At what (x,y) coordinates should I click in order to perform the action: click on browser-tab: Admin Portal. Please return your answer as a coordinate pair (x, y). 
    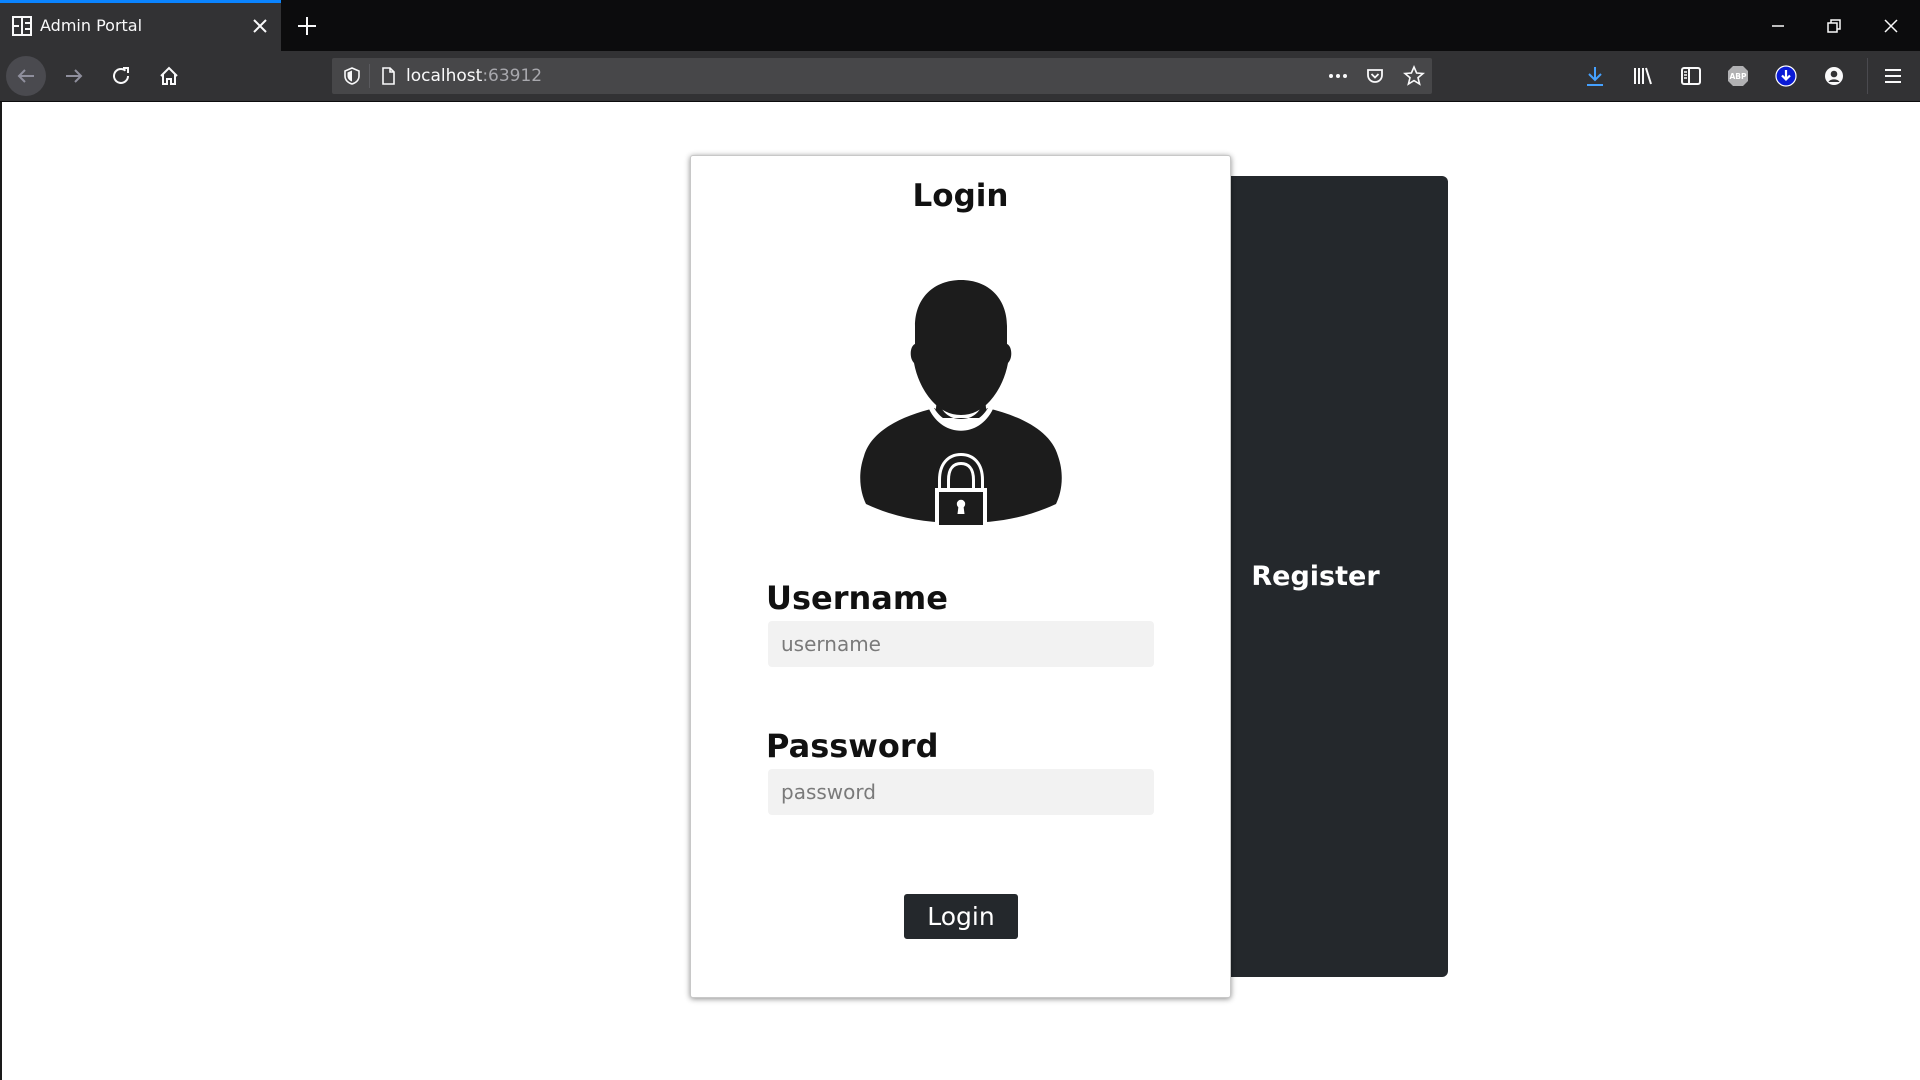
    Looking at the image, I should click on (140, 25).